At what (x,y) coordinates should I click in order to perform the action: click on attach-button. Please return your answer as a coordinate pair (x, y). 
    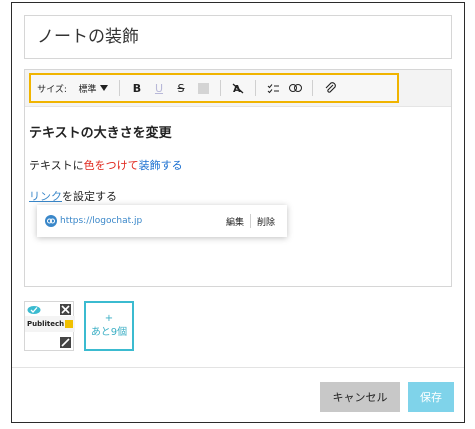
    Looking at the image, I should click on (330, 88).